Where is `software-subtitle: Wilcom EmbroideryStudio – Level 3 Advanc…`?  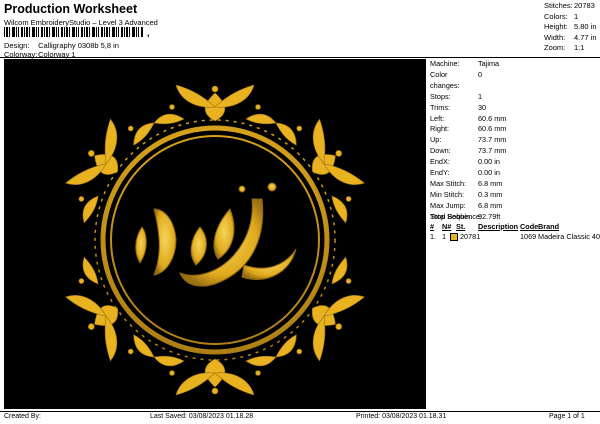
software-subtitle: Wilcom EmbroideryStudio – Level 3 Advanc… is located at coordinates (81, 22).